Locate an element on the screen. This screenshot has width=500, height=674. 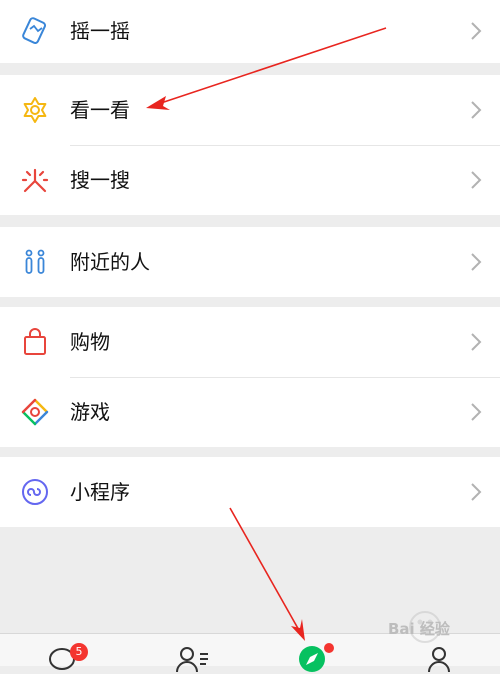
tab-discover is located at coordinates (320, 653).